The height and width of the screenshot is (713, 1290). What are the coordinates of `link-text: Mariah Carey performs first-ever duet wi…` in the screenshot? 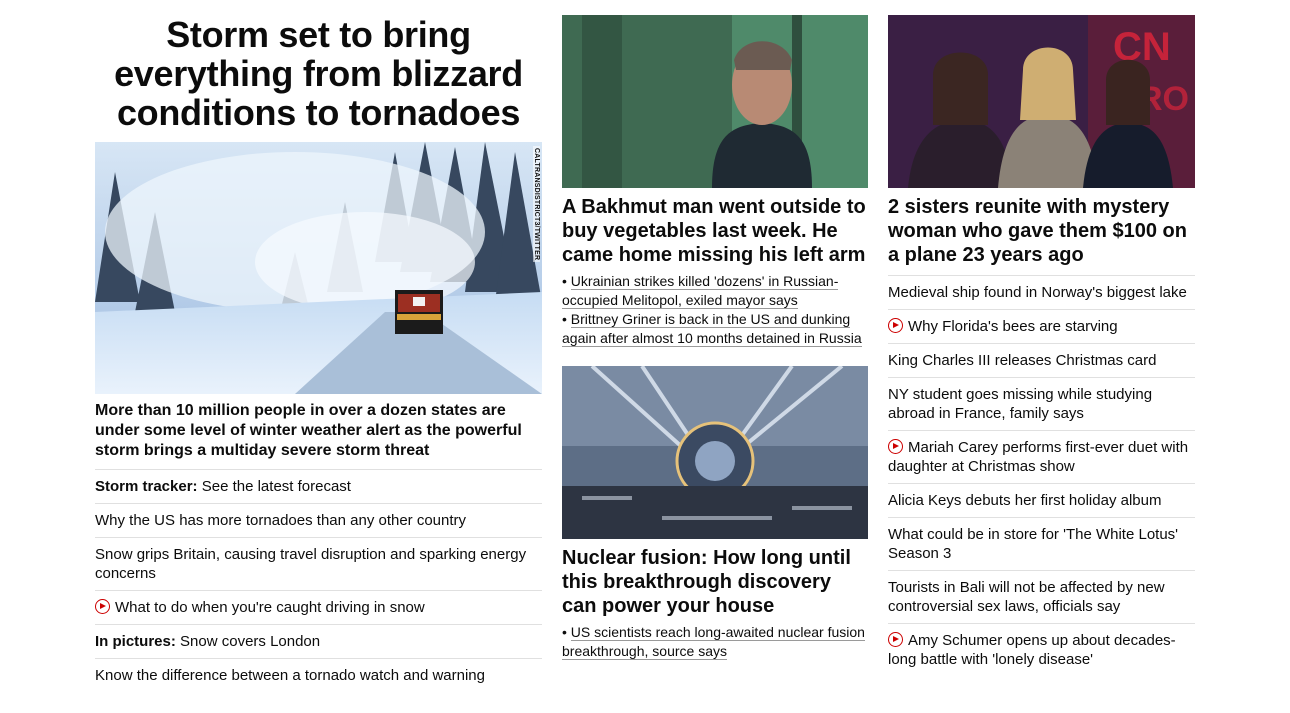 It's located at (1038, 457).